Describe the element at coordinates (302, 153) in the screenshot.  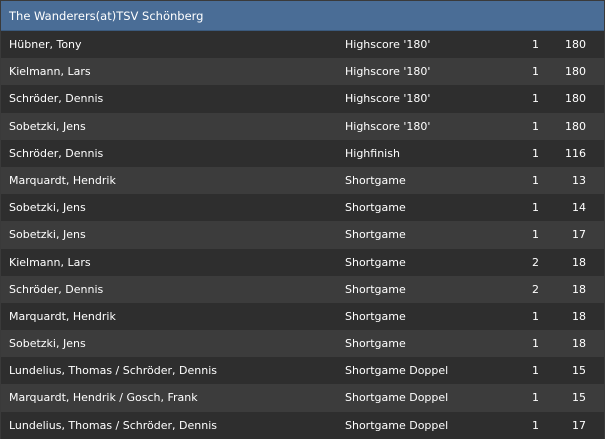
I see `table-row: Schröder, Dennis Highfinish 1 116` at that location.